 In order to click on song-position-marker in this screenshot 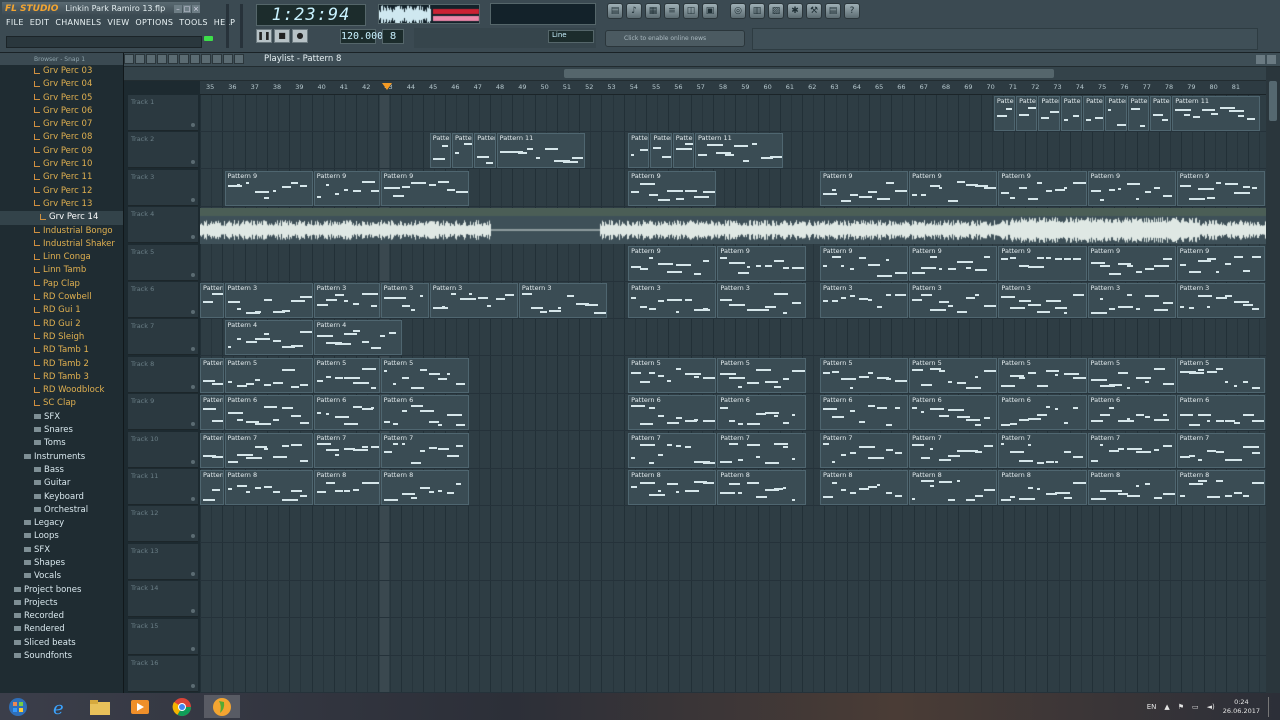, I will do `click(387, 86)`.